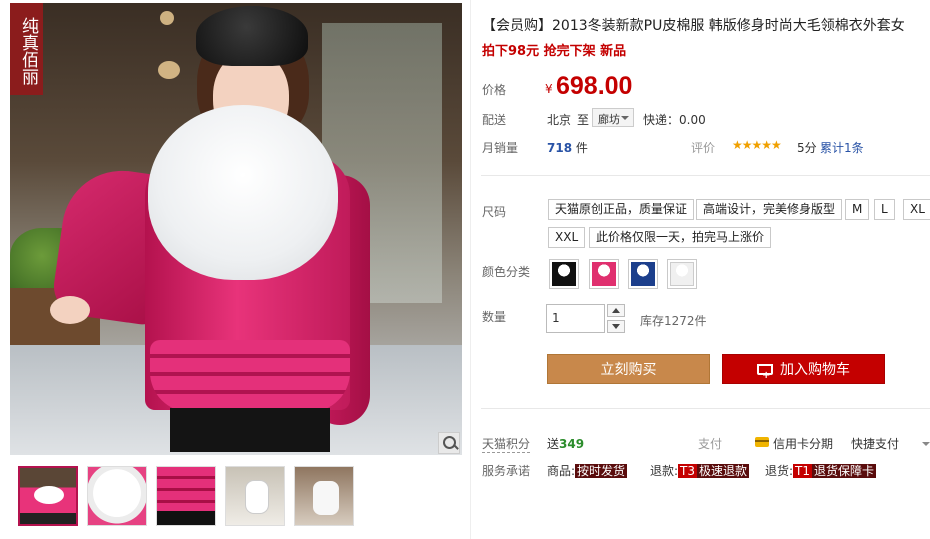  What do you see at coordinates (673, 321) in the screenshot?
I see `stock-count: 库存1272件` at bounding box center [673, 321].